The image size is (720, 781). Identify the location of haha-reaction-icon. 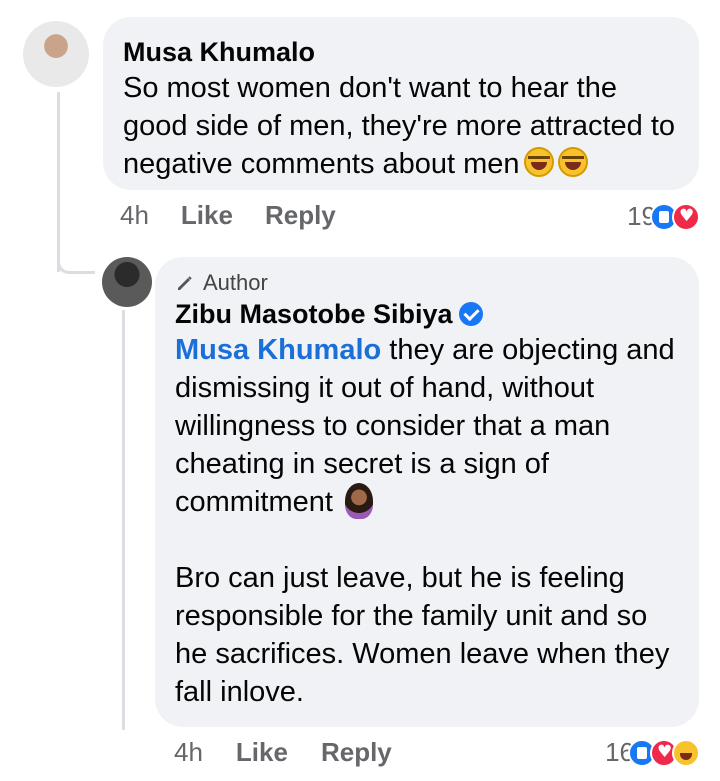
(686, 752).